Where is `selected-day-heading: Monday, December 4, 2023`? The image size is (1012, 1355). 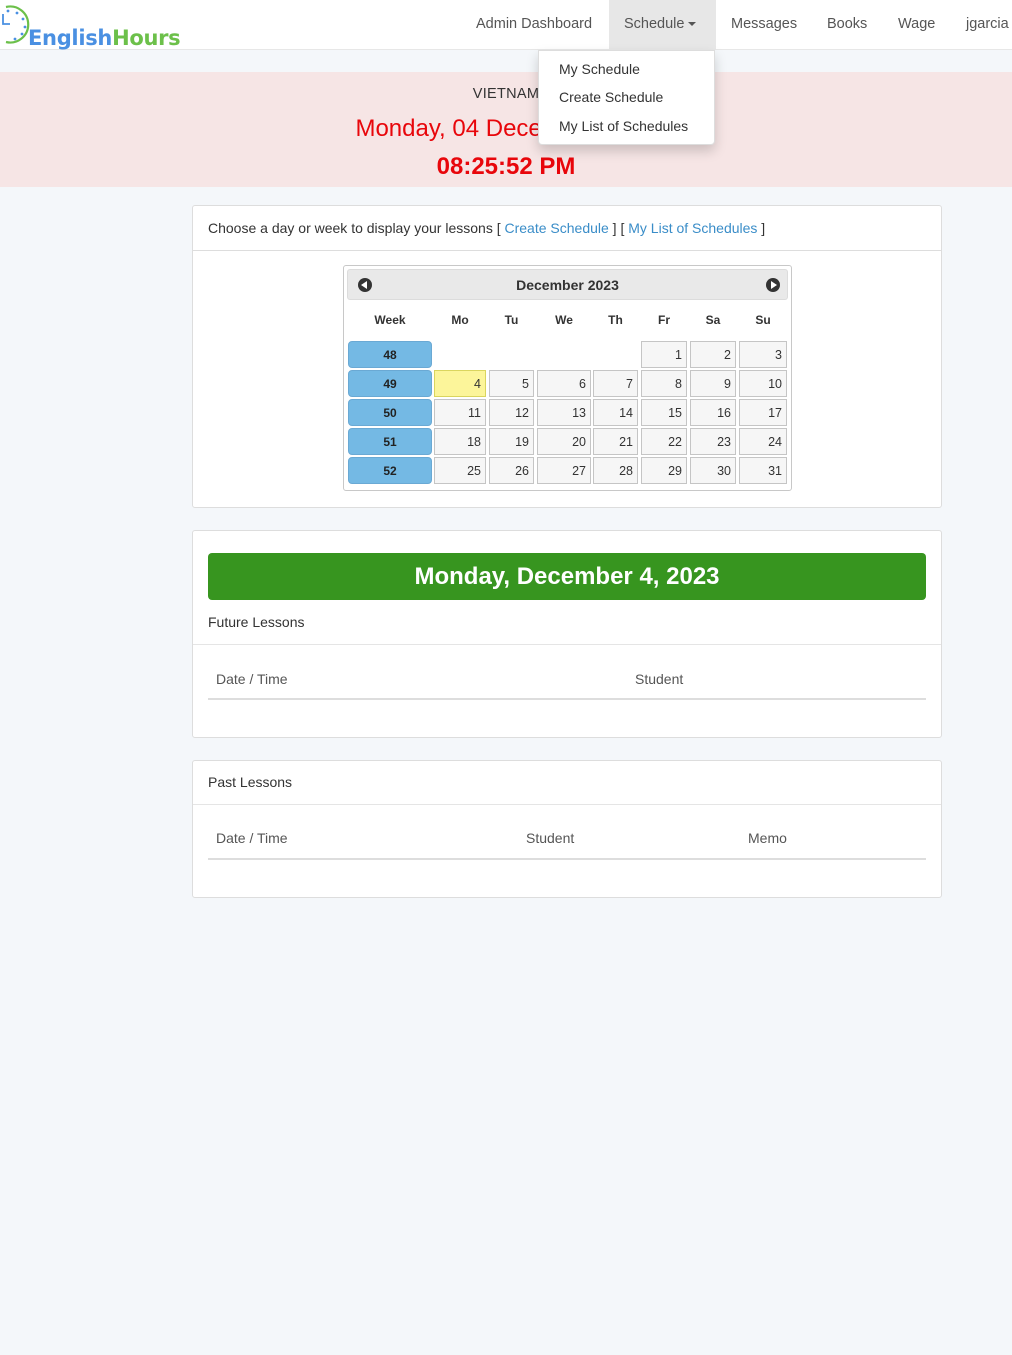
selected-day-heading: Monday, December 4, 2023 is located at coordinates (567, 576).